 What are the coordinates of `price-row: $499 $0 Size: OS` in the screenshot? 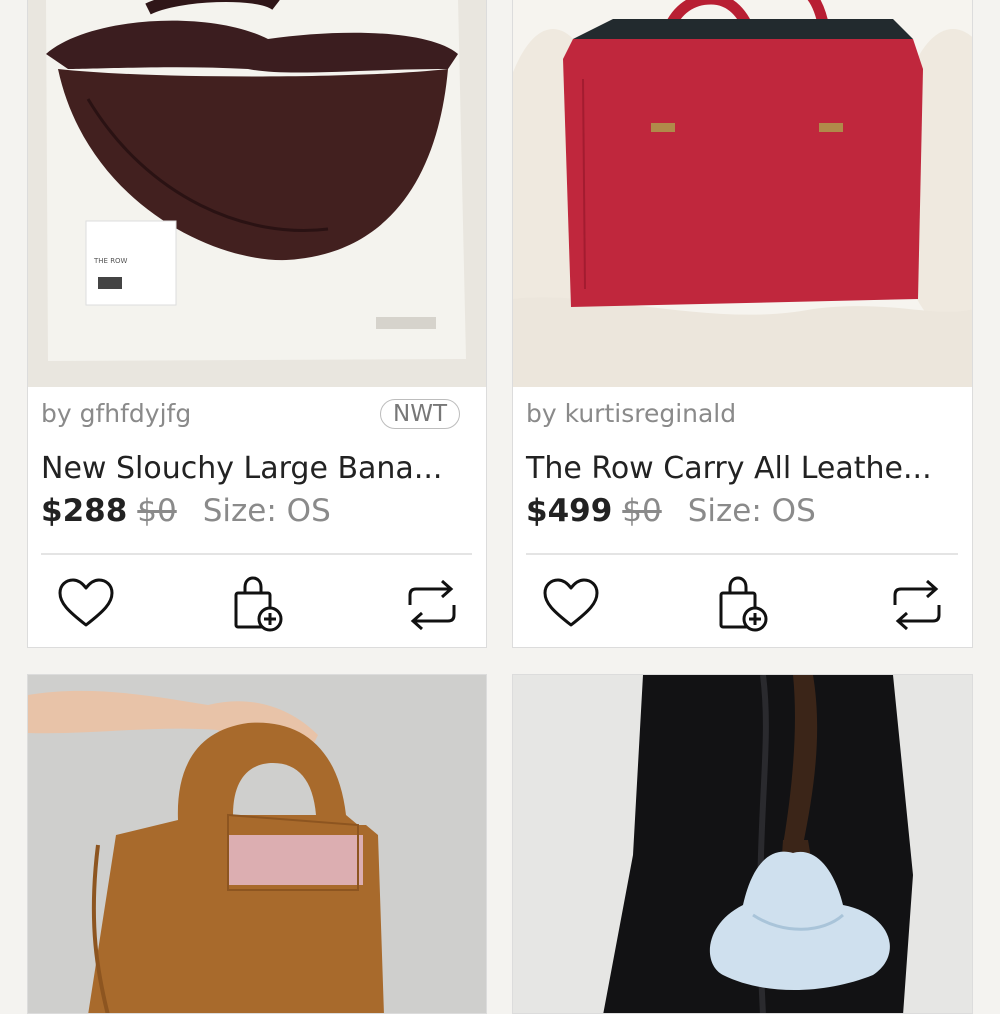 It's located at (671, 511).